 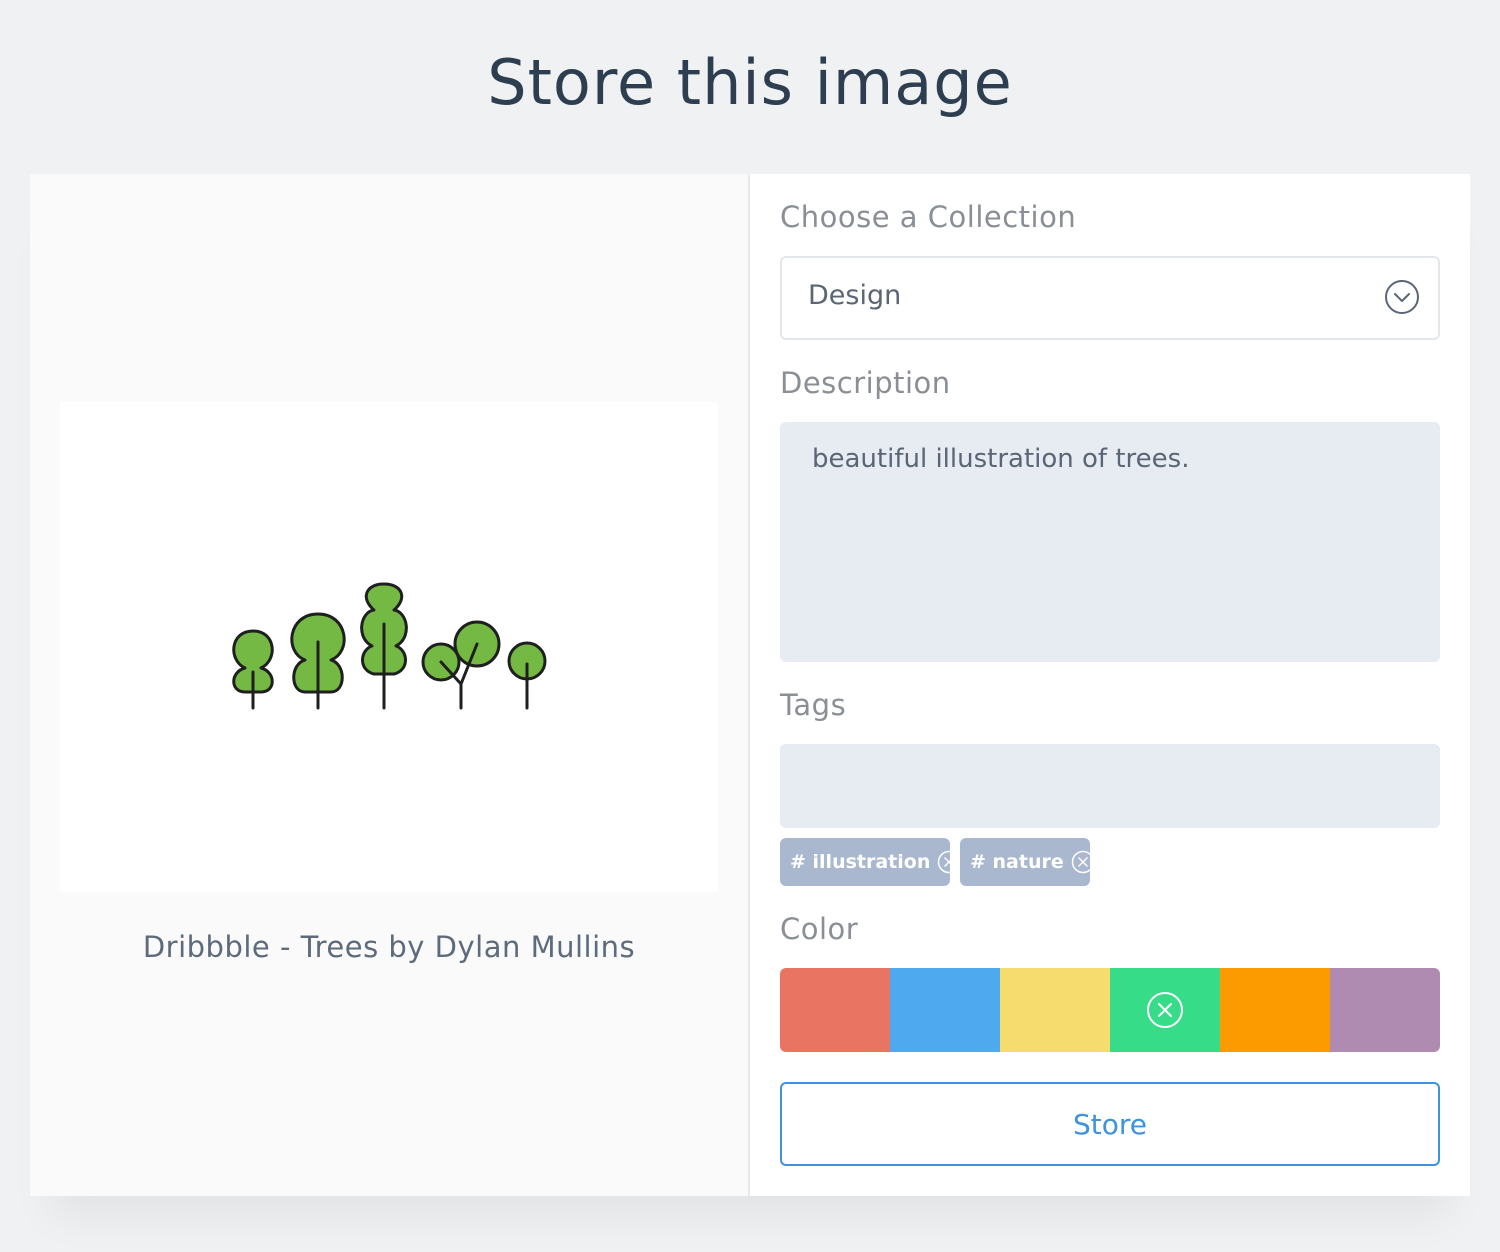 I want to click on collection-label: Choose a Collection, so click(x=928, y=217).